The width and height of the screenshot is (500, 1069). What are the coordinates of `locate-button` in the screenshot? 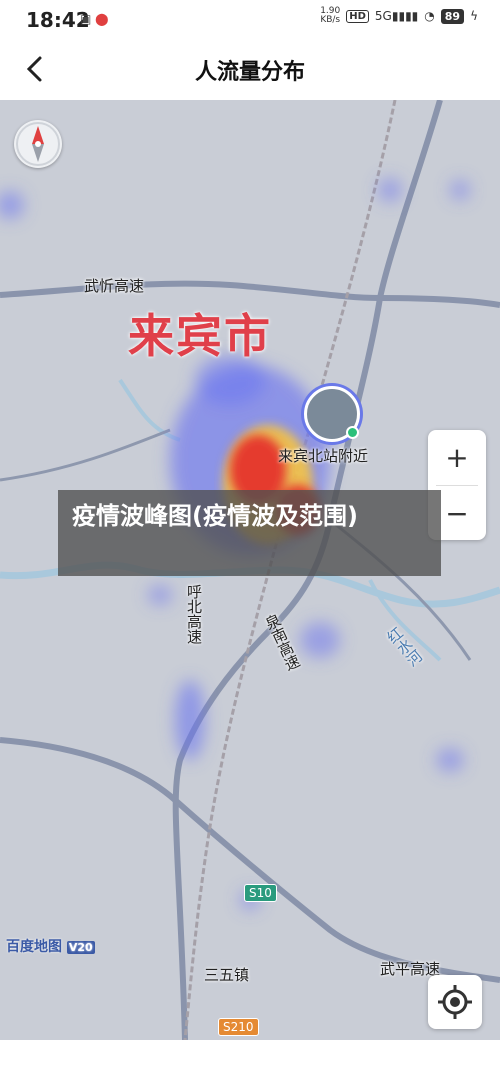 It's located at (455, 1002).